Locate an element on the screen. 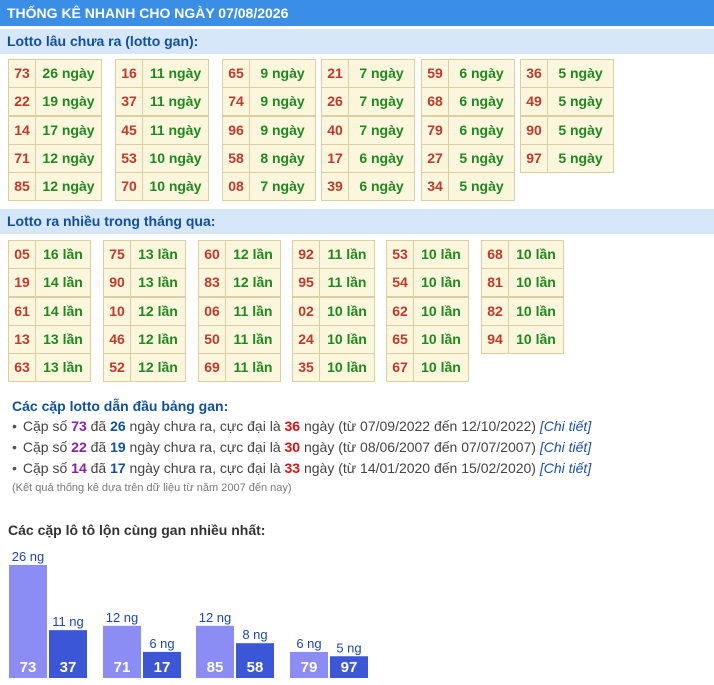 The width and height of the screenshot is (714, 685). frequent-number: 60 is located at coordinates (212, 254).